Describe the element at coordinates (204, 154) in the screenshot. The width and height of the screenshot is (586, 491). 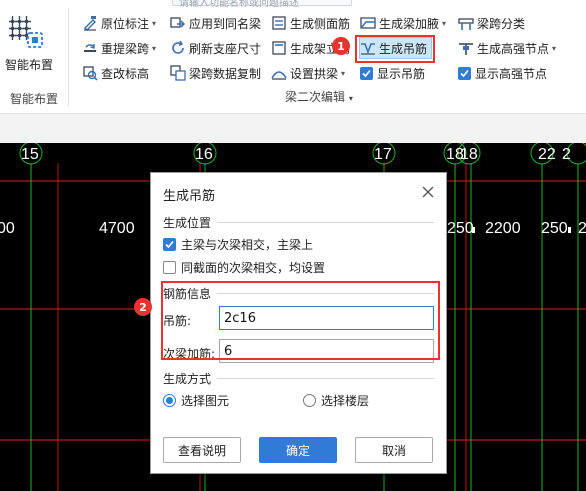
I see `axis-number: 16` at that location.